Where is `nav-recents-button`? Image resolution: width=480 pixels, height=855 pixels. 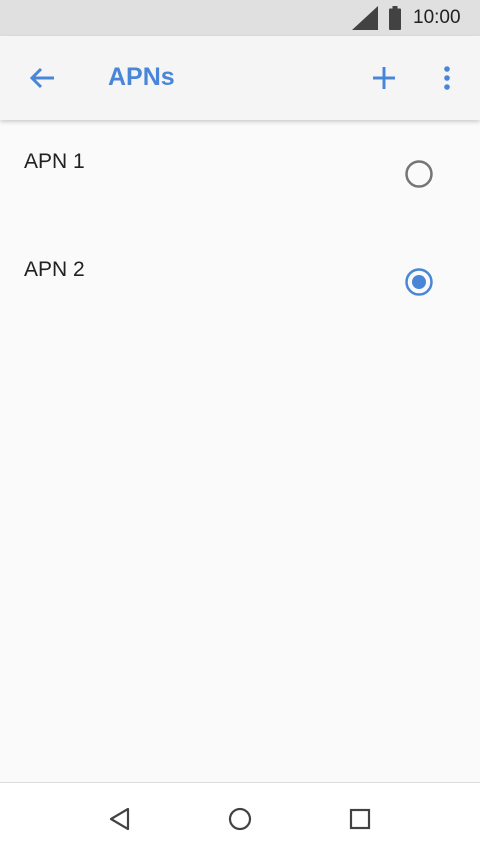
nav-recents-button is located at coordinates (360, 819).